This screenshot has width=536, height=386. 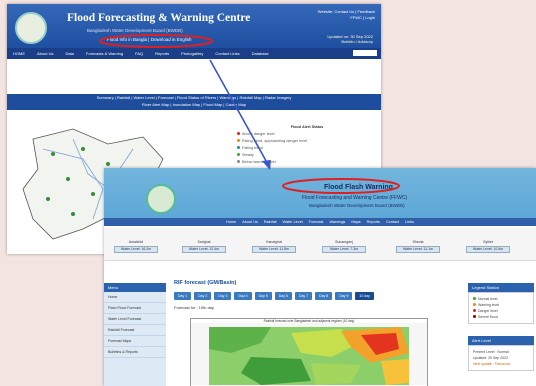 I want to click on nav-item: Contact Links, so click(x=227, y=53).